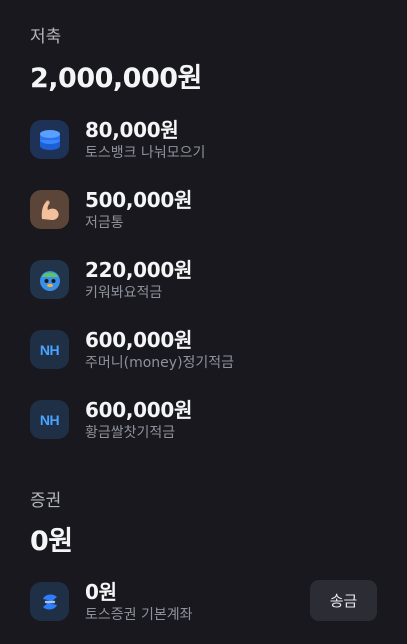 This screenshot has width=407, height=644. I want to click on account-name: 저금통, so click(104, 223).